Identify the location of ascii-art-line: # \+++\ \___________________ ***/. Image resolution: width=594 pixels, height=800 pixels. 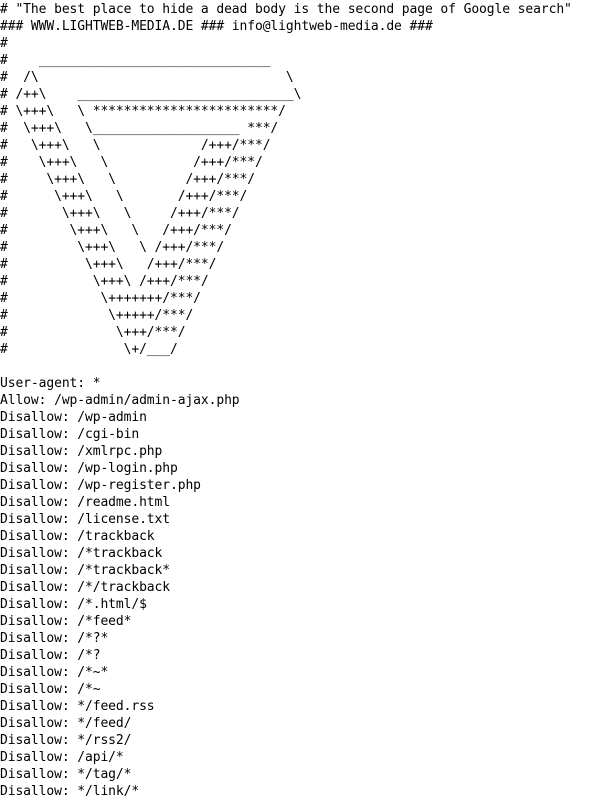
(139, 128).